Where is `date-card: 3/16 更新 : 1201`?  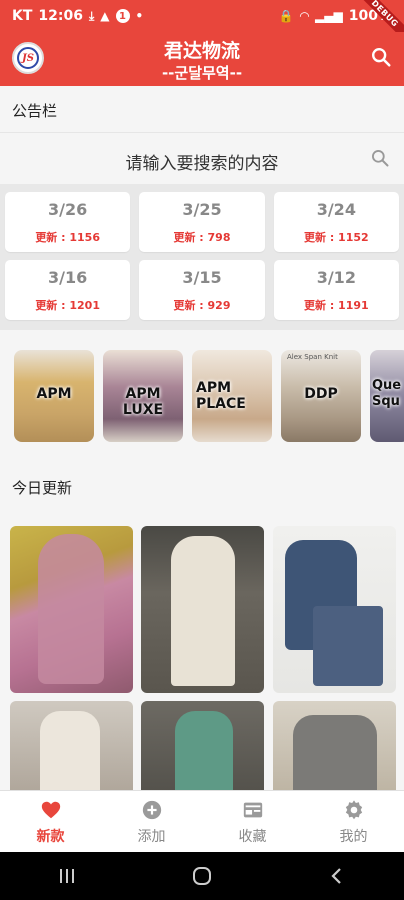
date-card: 3/16 更新 : 1201 is located at coordinates (68, 290).